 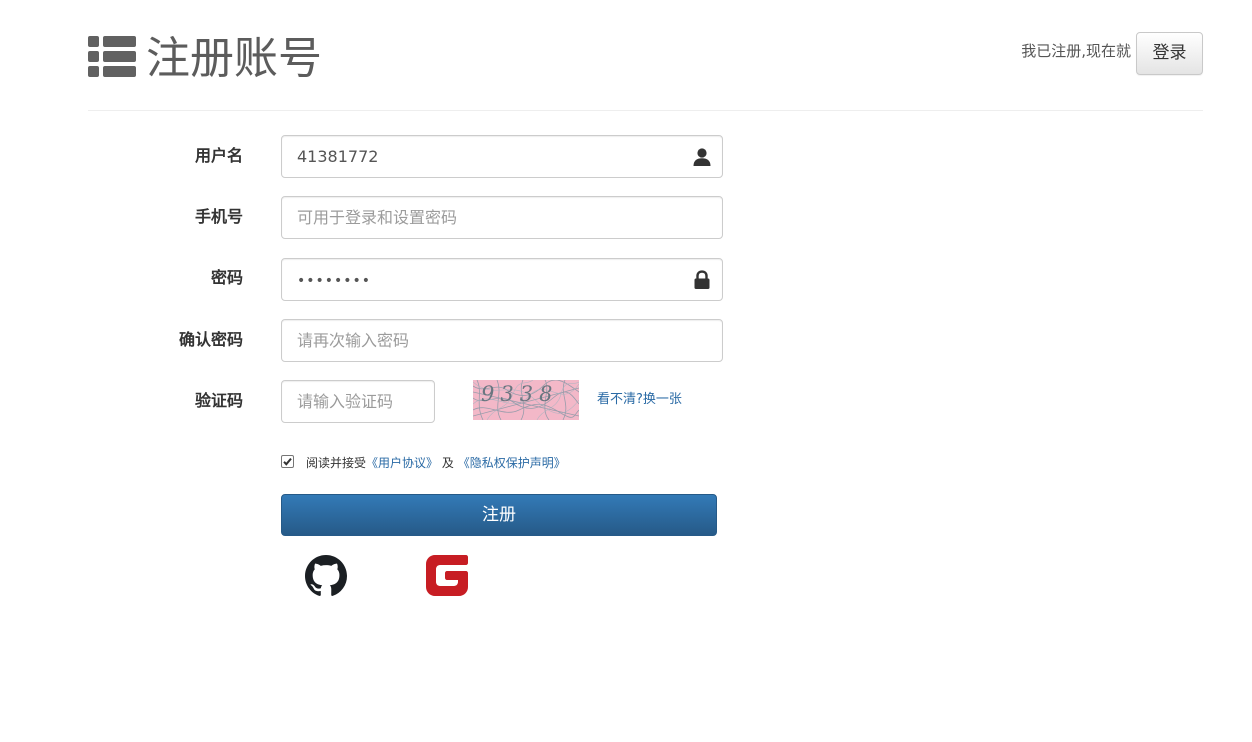 I want to click on captcha-input: 请输入验证码, so click(x=358, y=401).